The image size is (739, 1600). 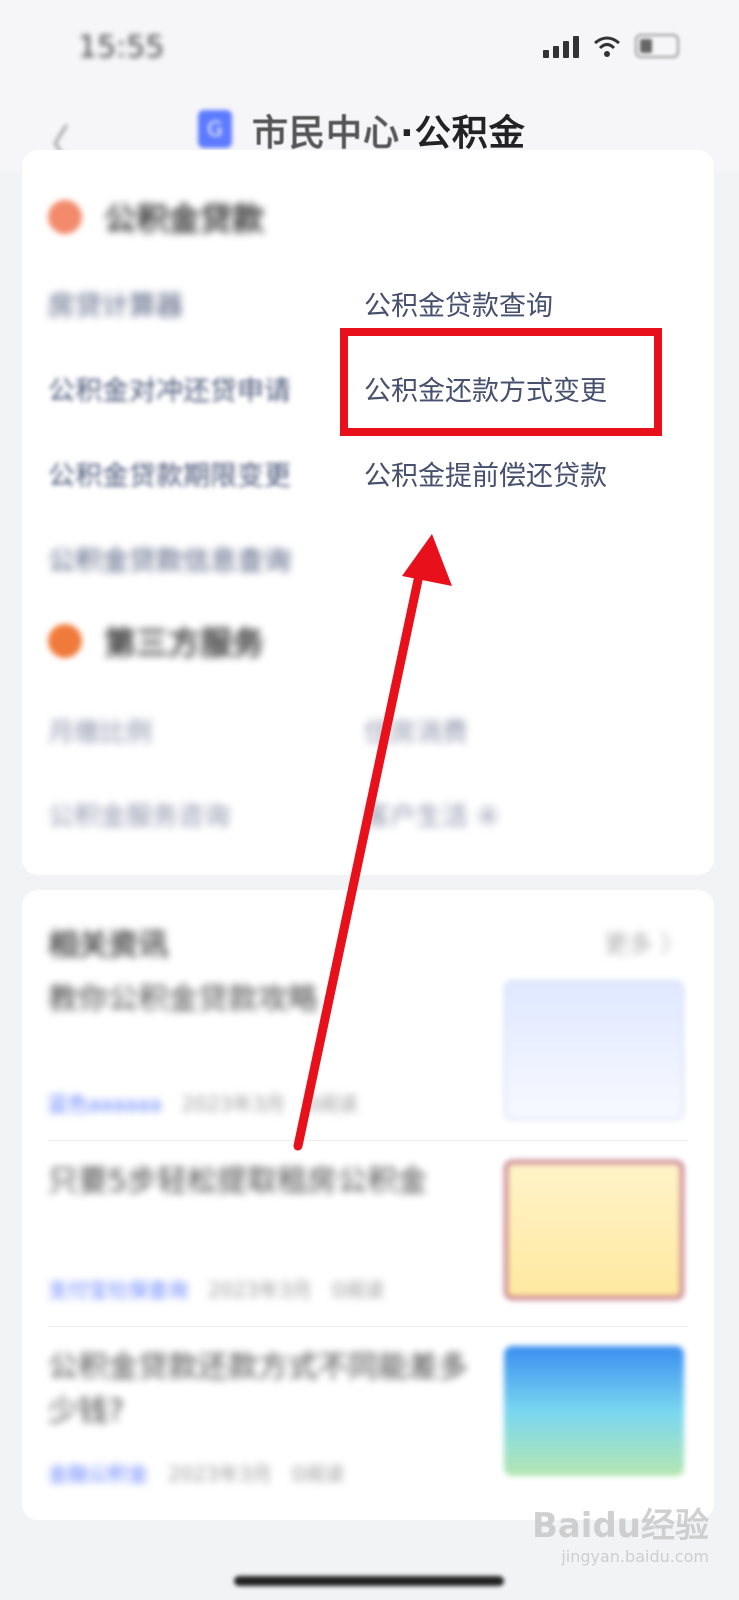 I want to click on home-indicator, so click(x=369, y=1581).